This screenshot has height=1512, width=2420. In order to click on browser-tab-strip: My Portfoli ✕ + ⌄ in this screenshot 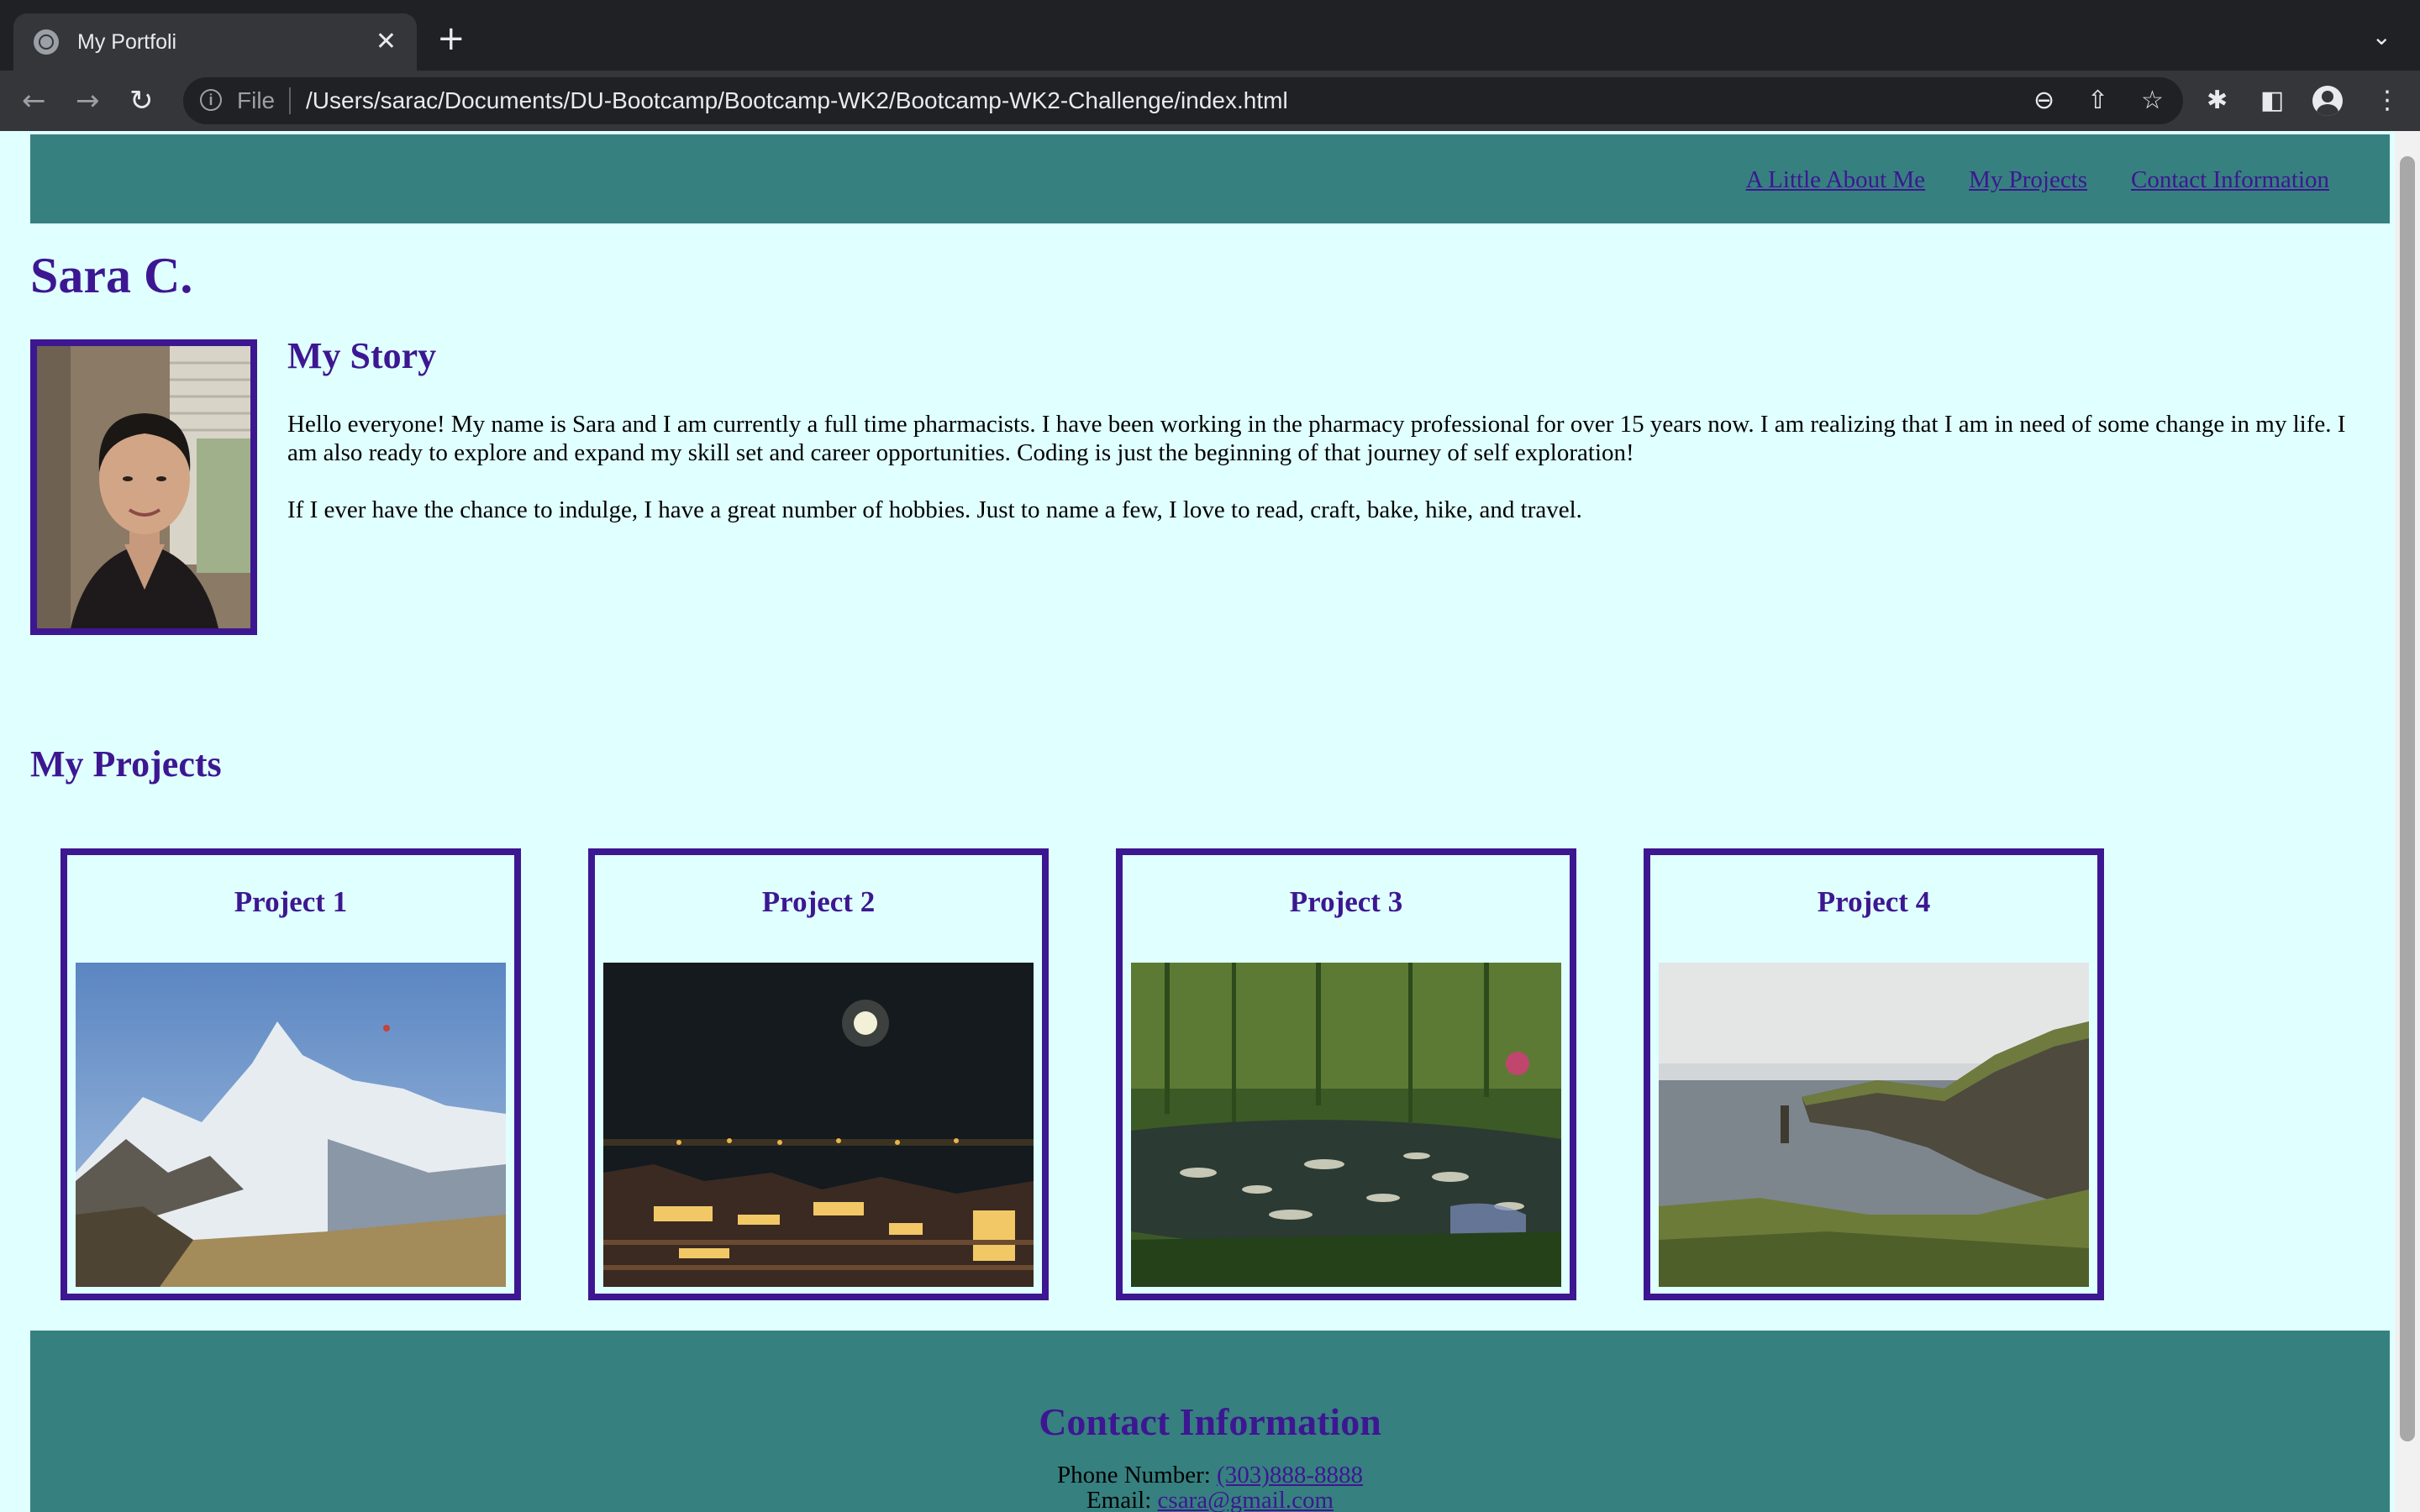, I will do `click(1210, 35)`.